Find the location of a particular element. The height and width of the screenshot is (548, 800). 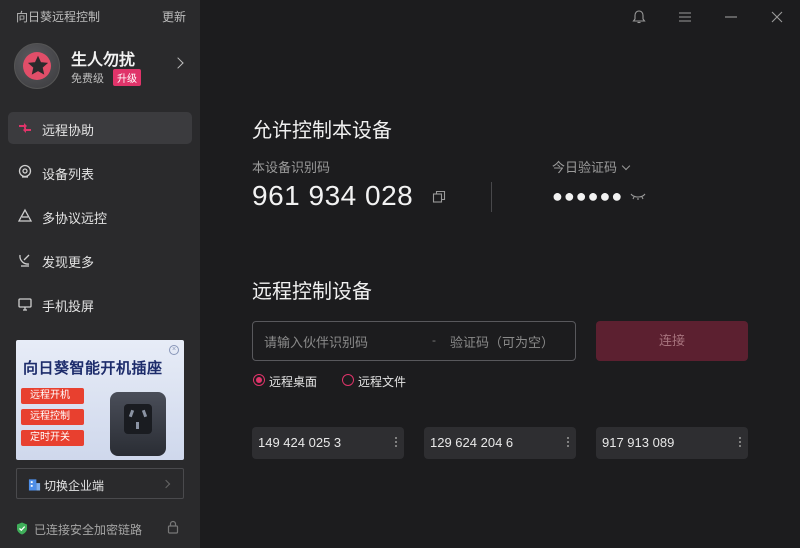

history-item: 917 913 089 is located at coordinates (672, 443).